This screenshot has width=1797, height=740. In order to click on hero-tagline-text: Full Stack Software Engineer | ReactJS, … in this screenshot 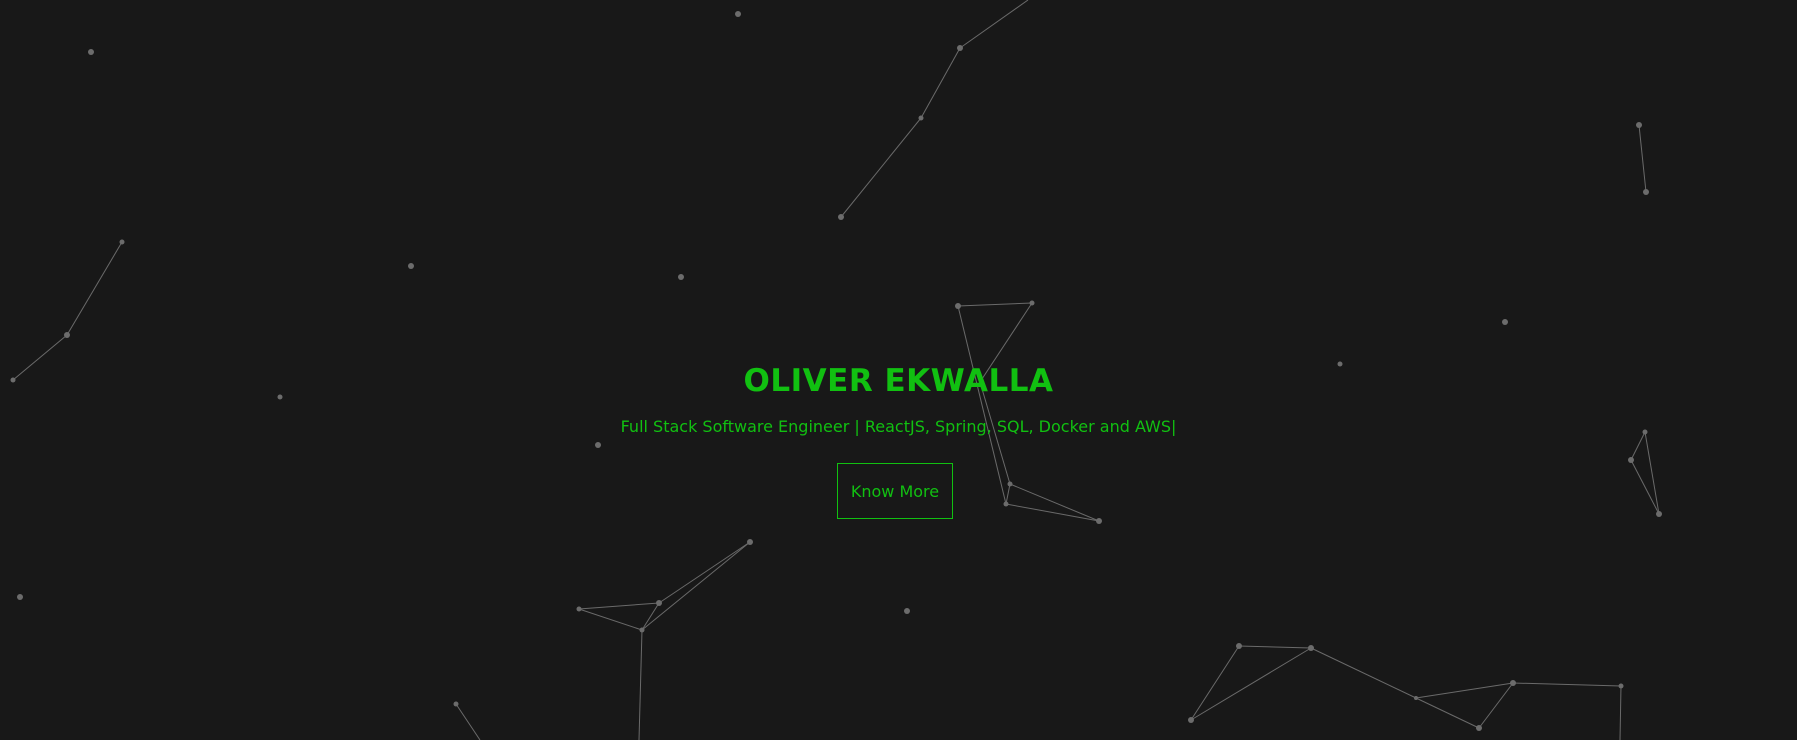, I will do `click(896, 426)`.